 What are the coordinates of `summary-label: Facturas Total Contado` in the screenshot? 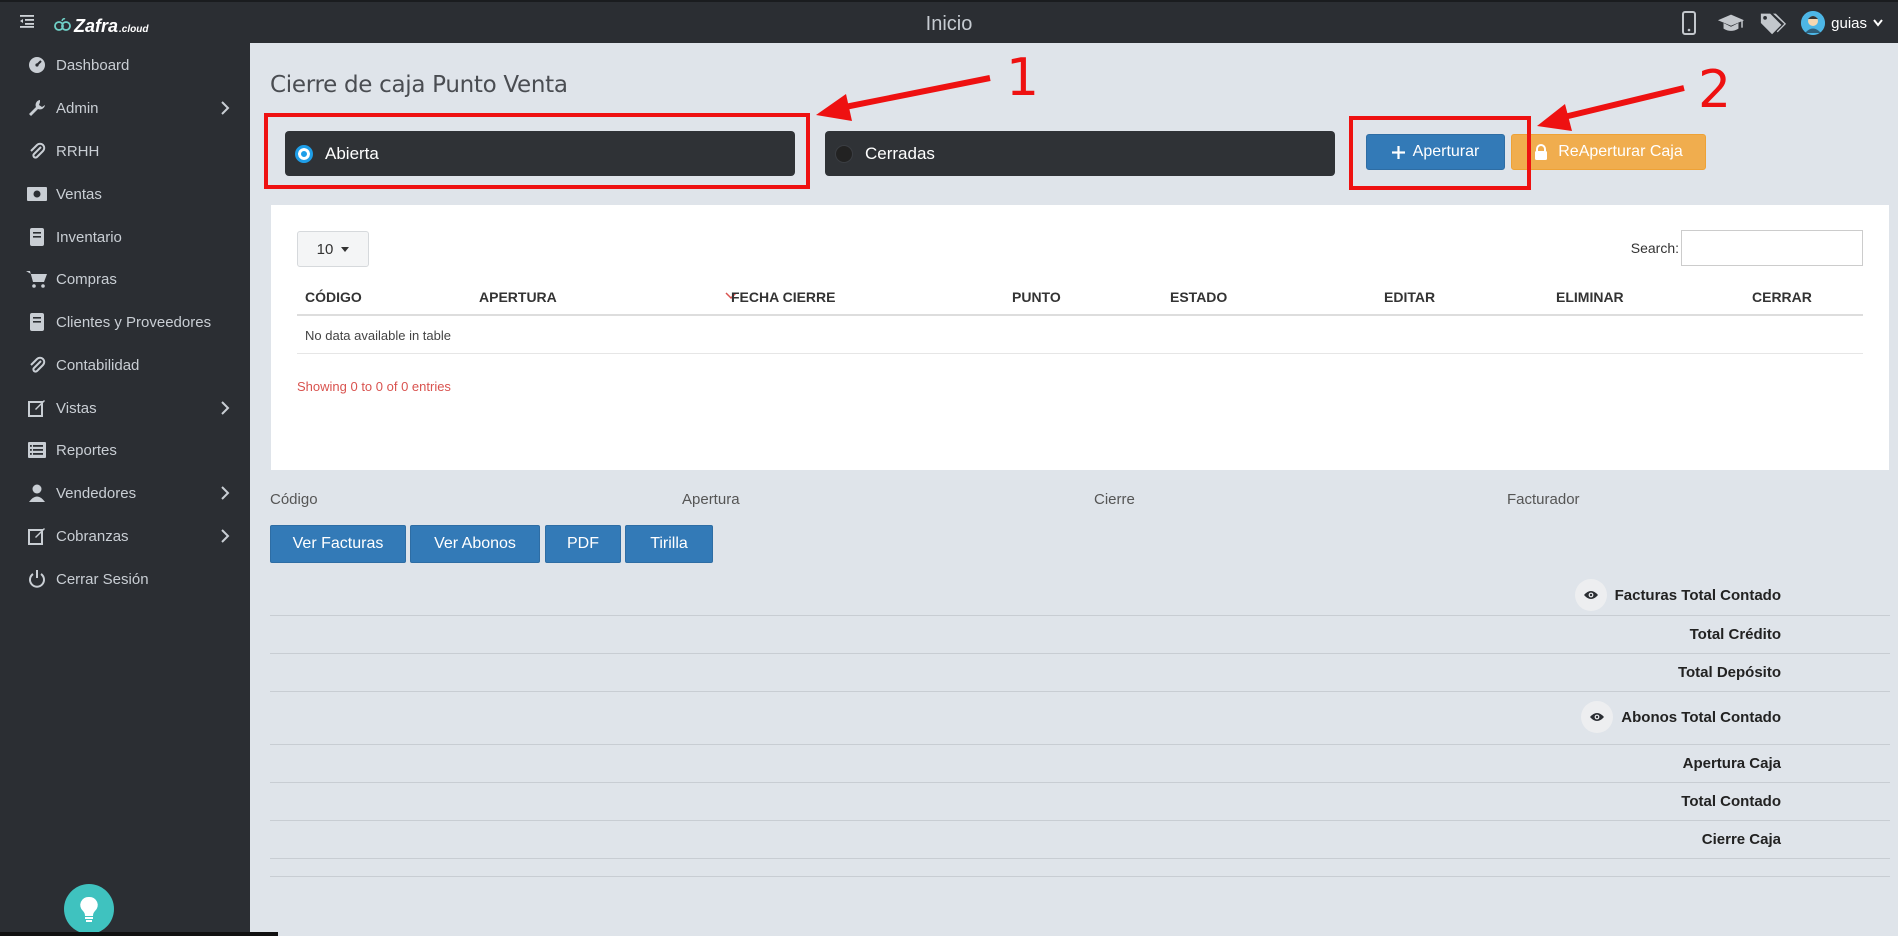 It's located at (1697, 595).